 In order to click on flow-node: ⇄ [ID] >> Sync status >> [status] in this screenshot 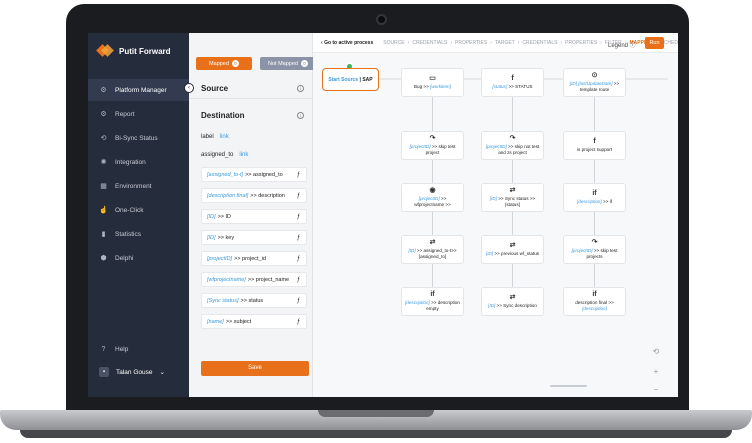, I will do `click(512, 197)`.